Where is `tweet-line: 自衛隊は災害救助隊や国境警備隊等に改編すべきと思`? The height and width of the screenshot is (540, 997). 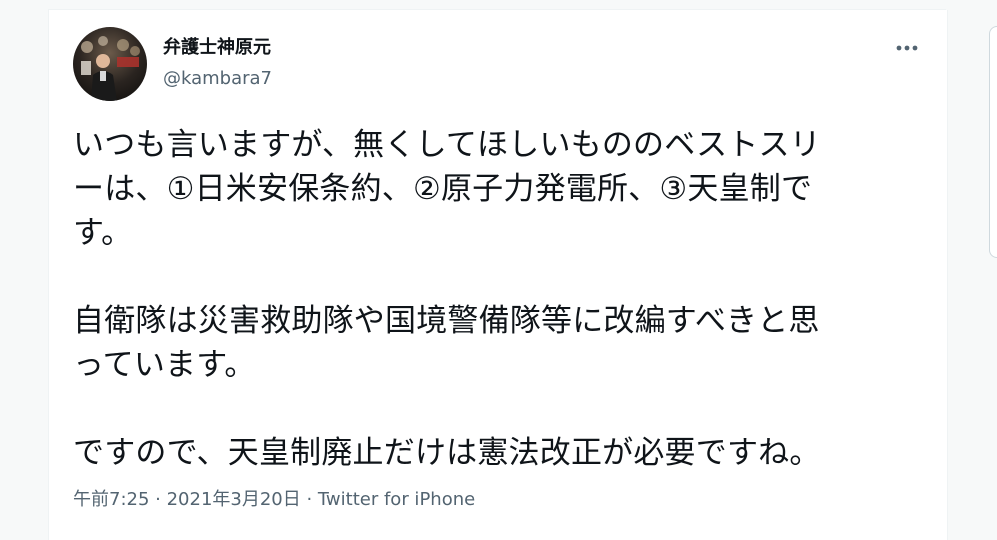 tweet-line: 自衛隊は災害救助隊や国境警備隊等に改編すべきと思 is located at coordinates (446, 321).